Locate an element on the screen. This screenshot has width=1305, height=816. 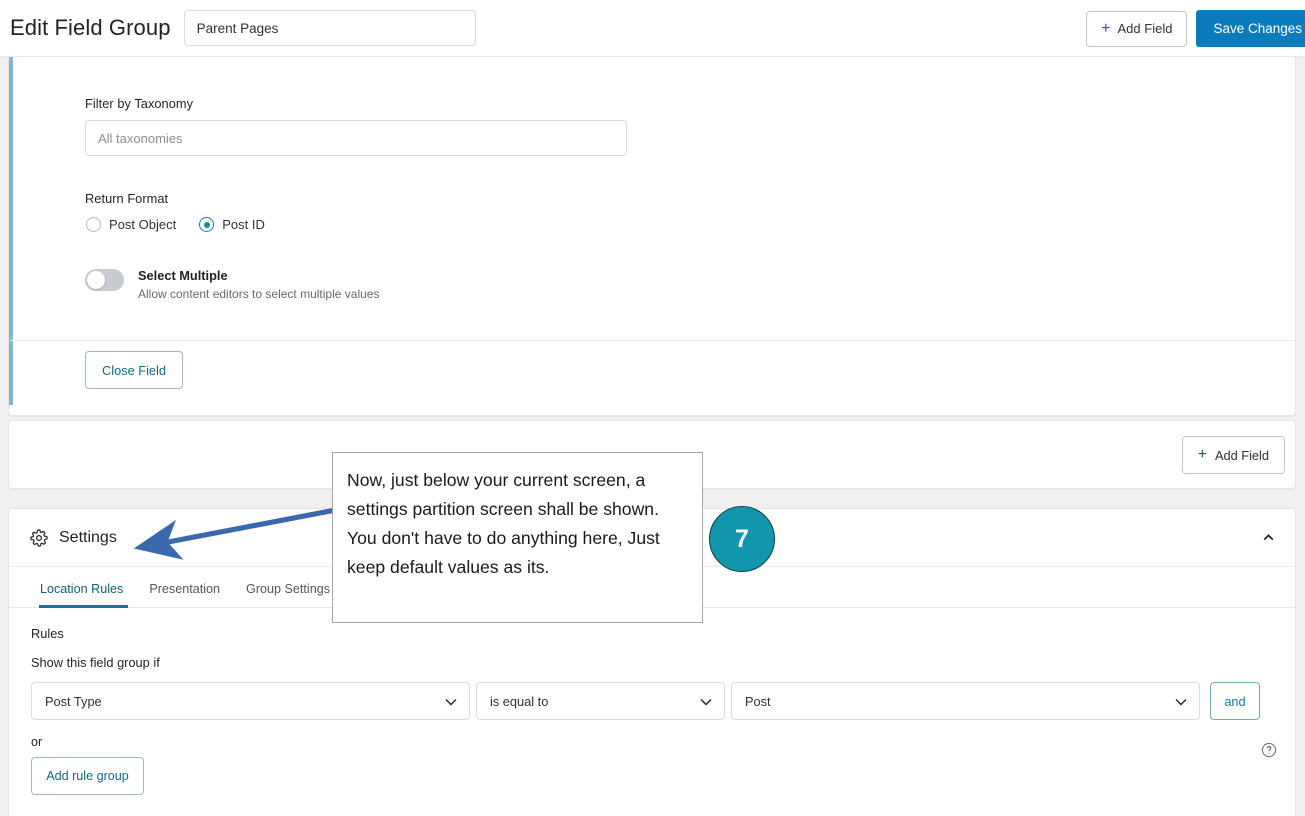
radio-post-object: Post Object is located at coordinates (131, 224).